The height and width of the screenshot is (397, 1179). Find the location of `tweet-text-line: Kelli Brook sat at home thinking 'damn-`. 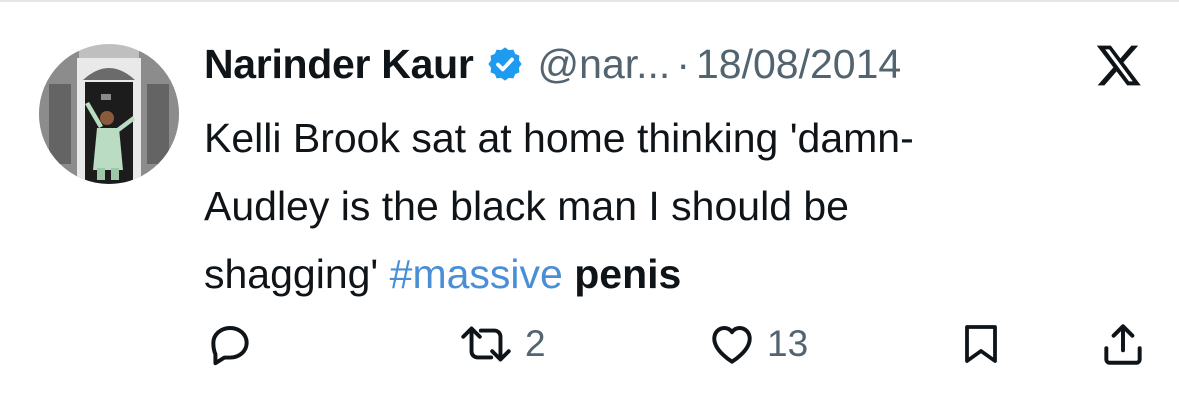

tweet-text-line: Kelli Brook sat at home thinking 'damn- is located at coordinates (559, 138).